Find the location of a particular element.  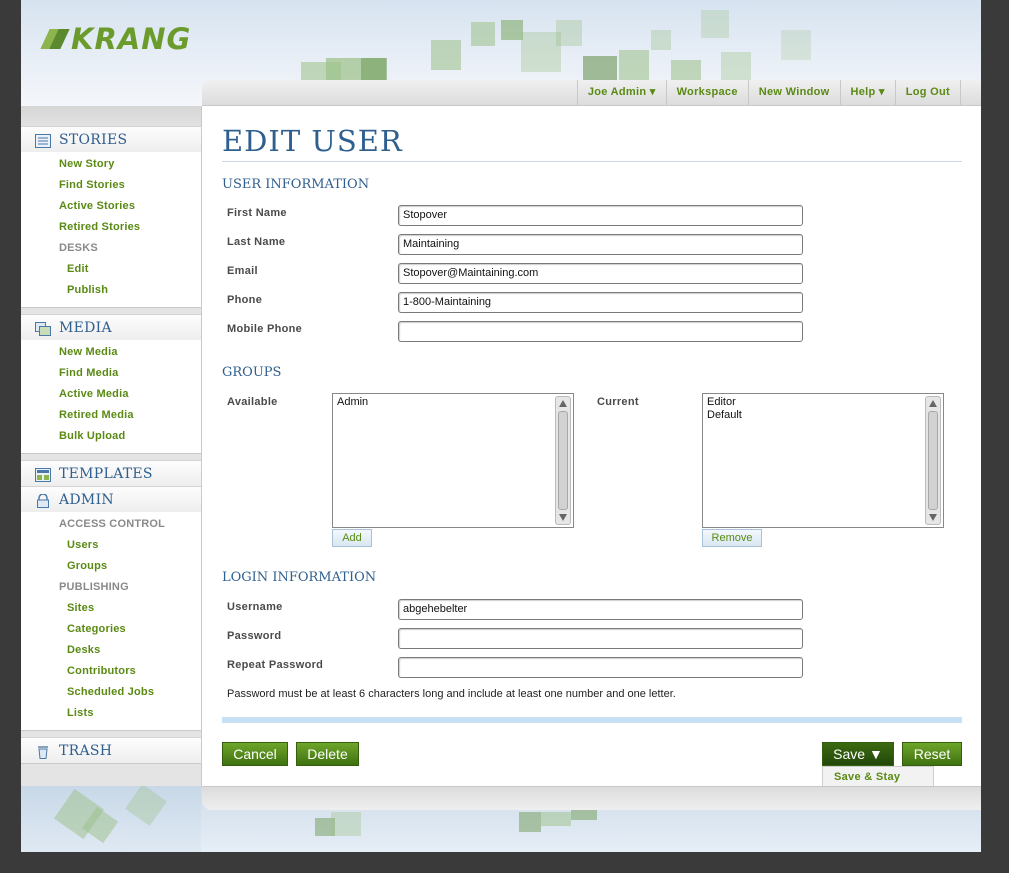

sidebar-item-scheduled-jobs: Scheduled Jobs is located at coordinates (111, 692).